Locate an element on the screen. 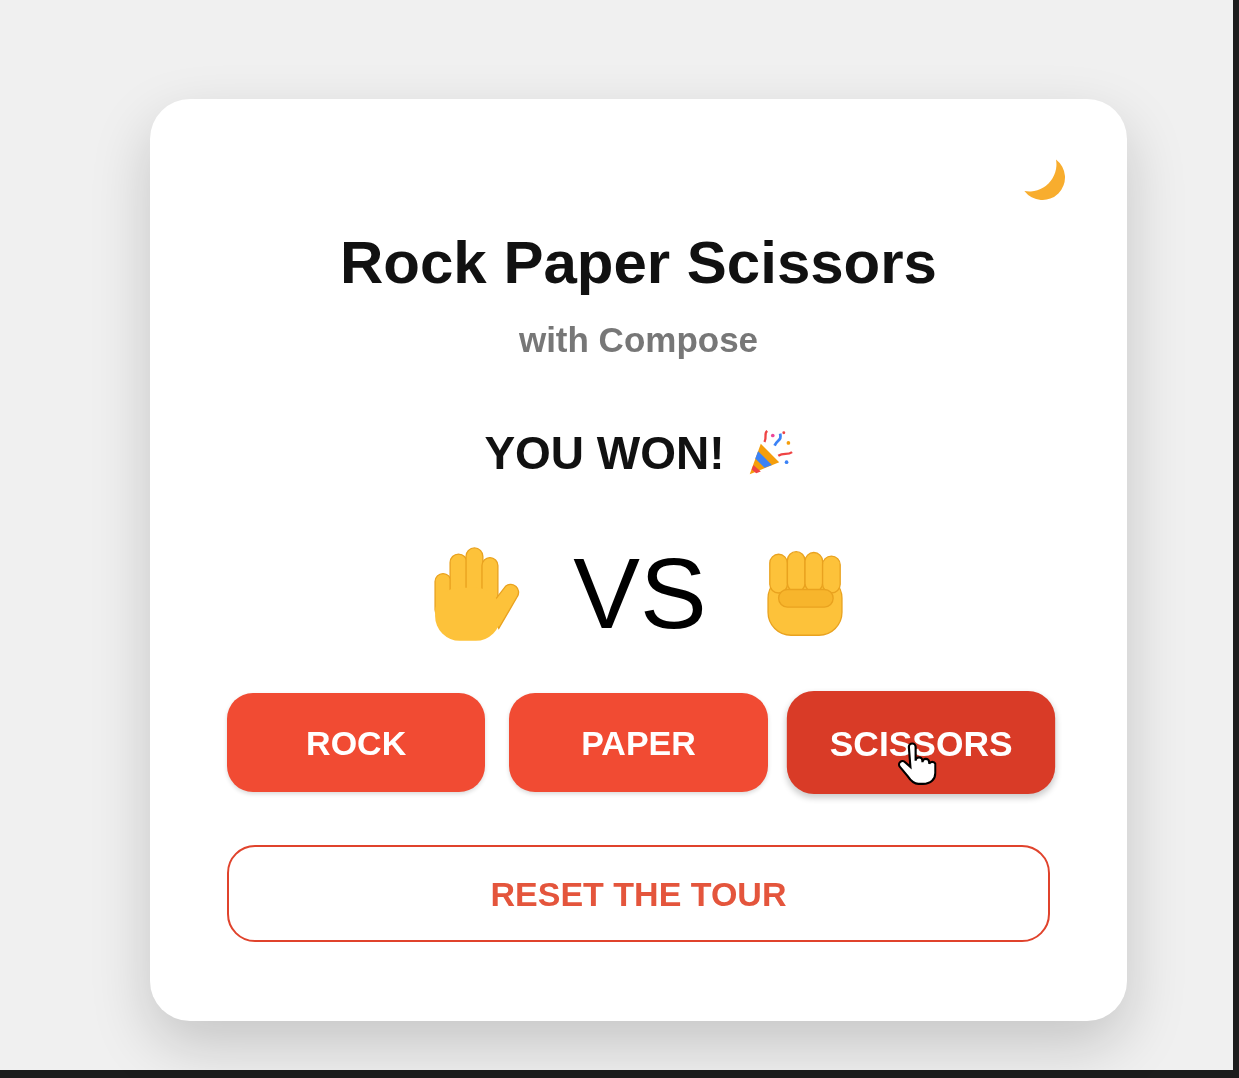 The image size is (1239, 1078). choice-button: PAPER is located at coordinates (638, 742).